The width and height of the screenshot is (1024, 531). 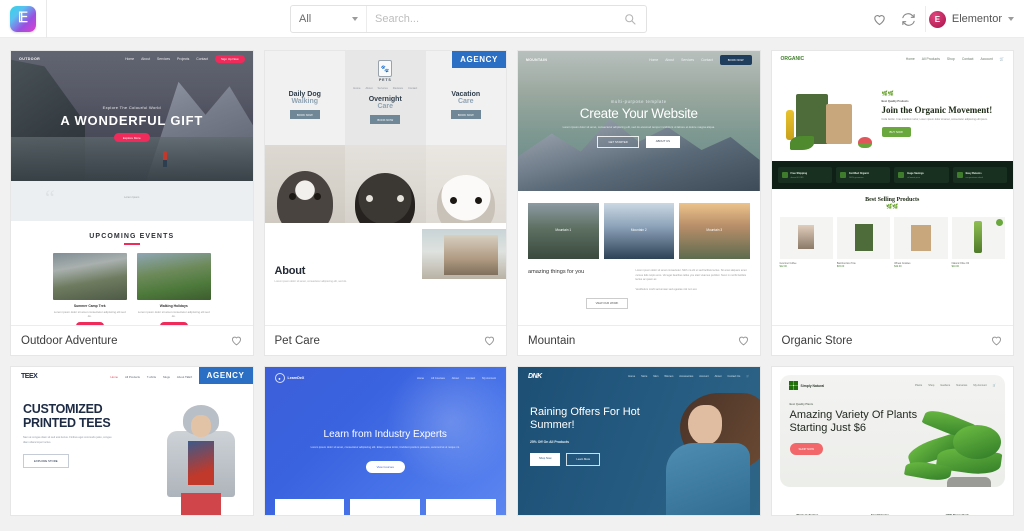 What do you see at coordinates (296, 378) in the screenshot?
I see `site-logo: LearnDeX` at bounding box center [296, 378].